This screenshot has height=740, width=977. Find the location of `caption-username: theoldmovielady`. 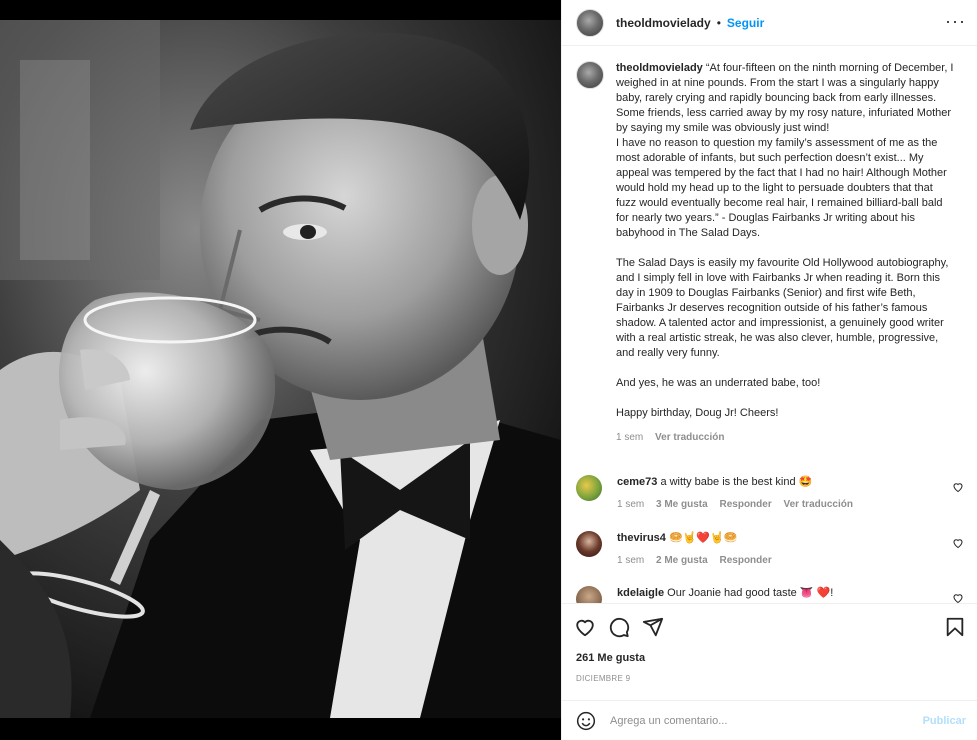

caption-username: theoldmovielady is located at coordinates (659, 68).